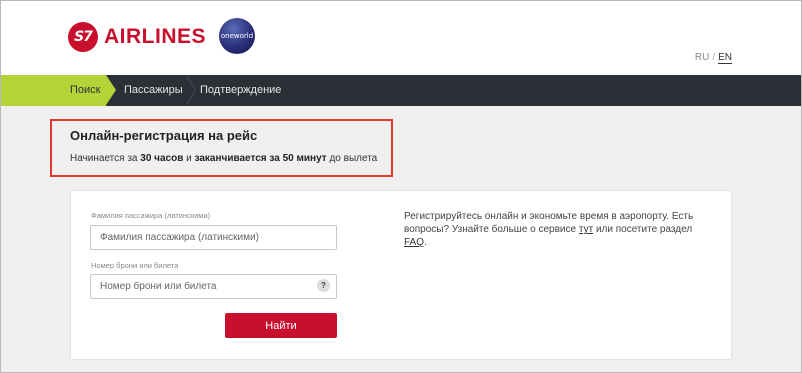 This screenshot has height=373, width=802. What do you see at coordinates (85, 90) in the screenshot?
I see `step-search: Поиск` at bounding box center [85, 90].